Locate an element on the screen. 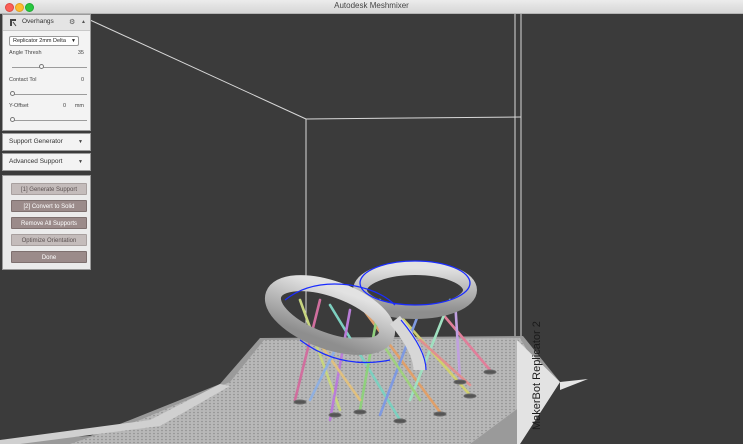  generate-support-button: [1] Generate Support is located at coordinates (49, 189).